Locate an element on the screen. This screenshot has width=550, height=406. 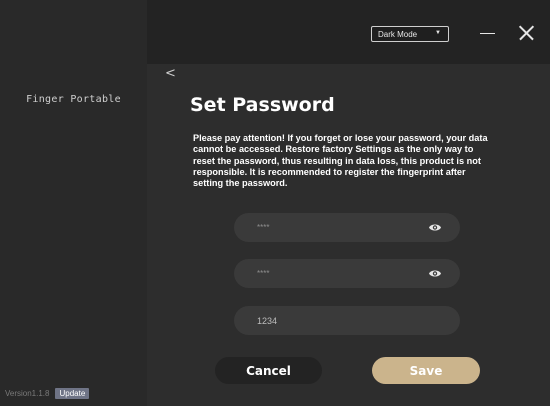
theme-mode-value: Dark Mode is located at coordinates (398, 34).